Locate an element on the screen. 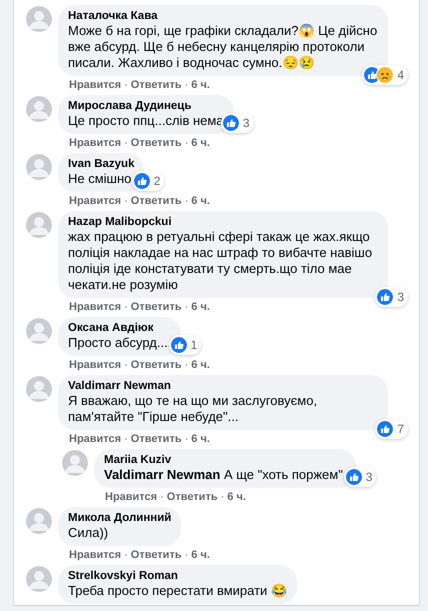  author-name: Valdimarr Newman is located at coordinates (223, 386).